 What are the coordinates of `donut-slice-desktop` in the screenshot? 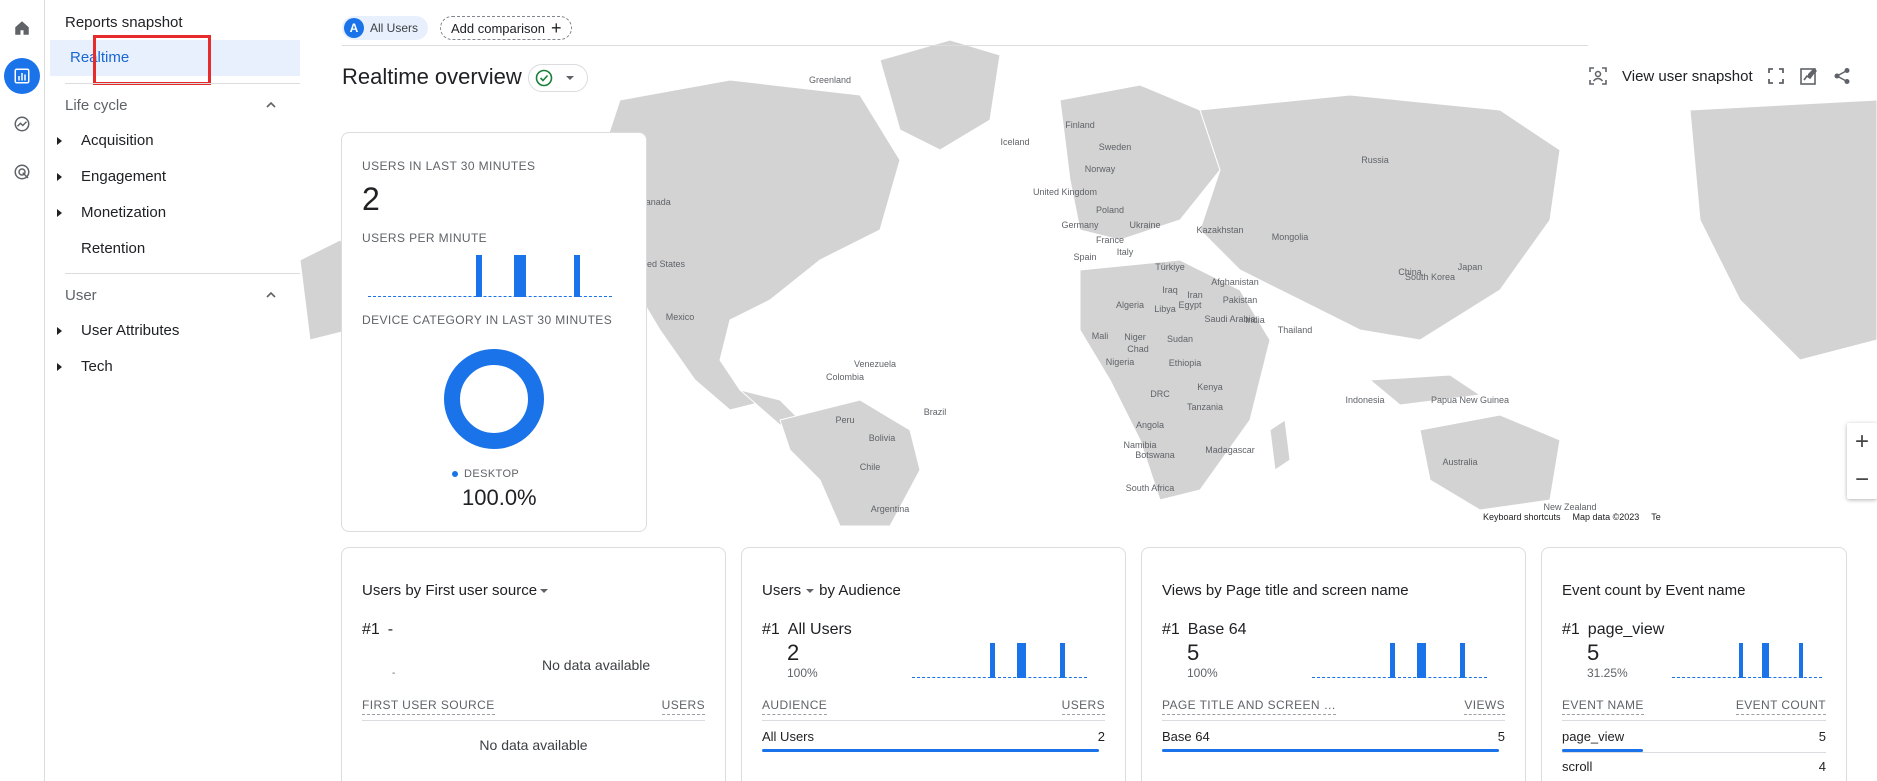 It's located at (494, 399).